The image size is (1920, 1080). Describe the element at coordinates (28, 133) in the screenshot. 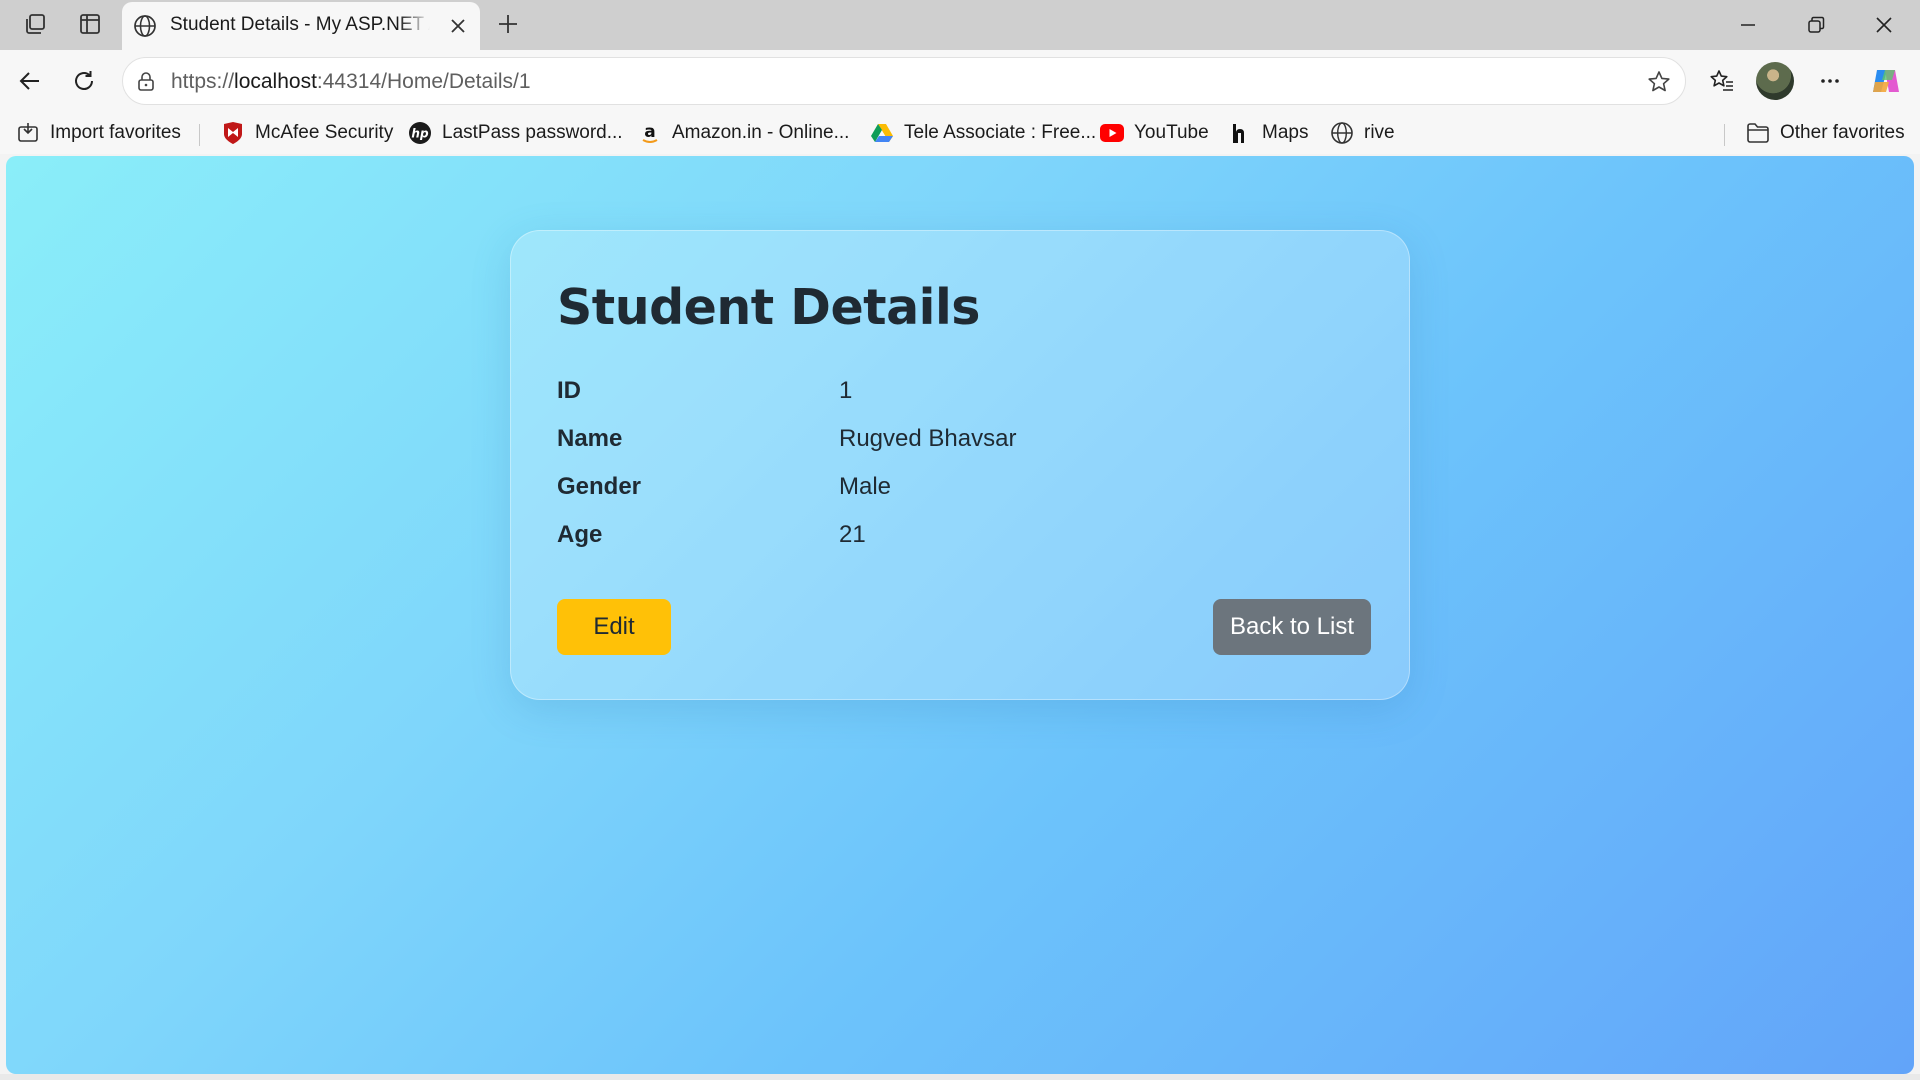

I see `import-icon` at that location.